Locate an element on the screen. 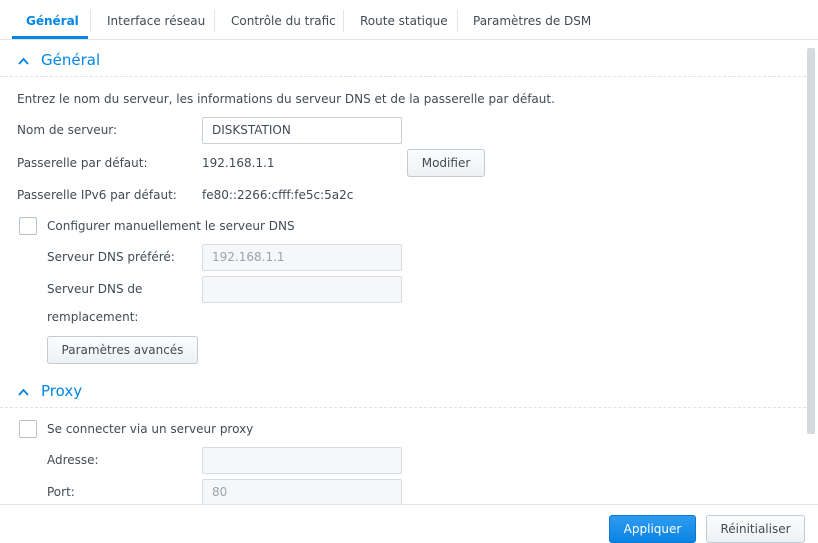 This screenshot has width=818, height=543. proxy-address-input is located at coordinates (302, 460).